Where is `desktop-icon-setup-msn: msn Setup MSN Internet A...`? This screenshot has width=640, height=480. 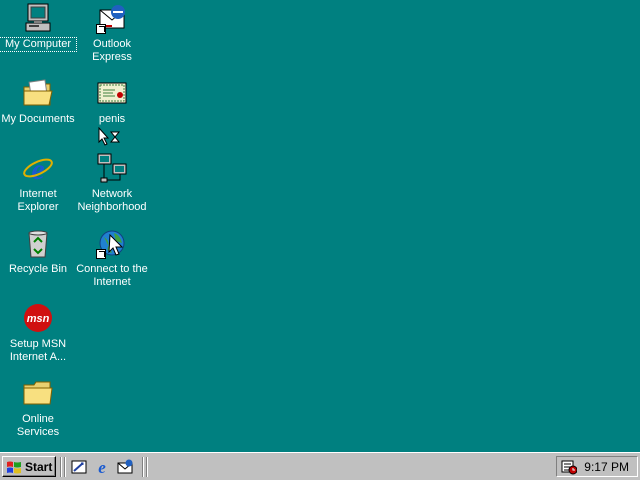
desktop-icon-setup-msn: msn Setup MSN Internet A... is located at coordinates (38, 333).